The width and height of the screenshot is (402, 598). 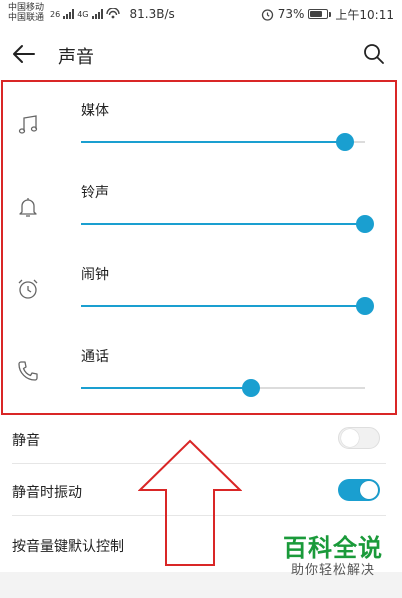 What do you see at coordinates (28, 207) in the screenshot?
I see `bell-icon` at bounding box center [28, 207].